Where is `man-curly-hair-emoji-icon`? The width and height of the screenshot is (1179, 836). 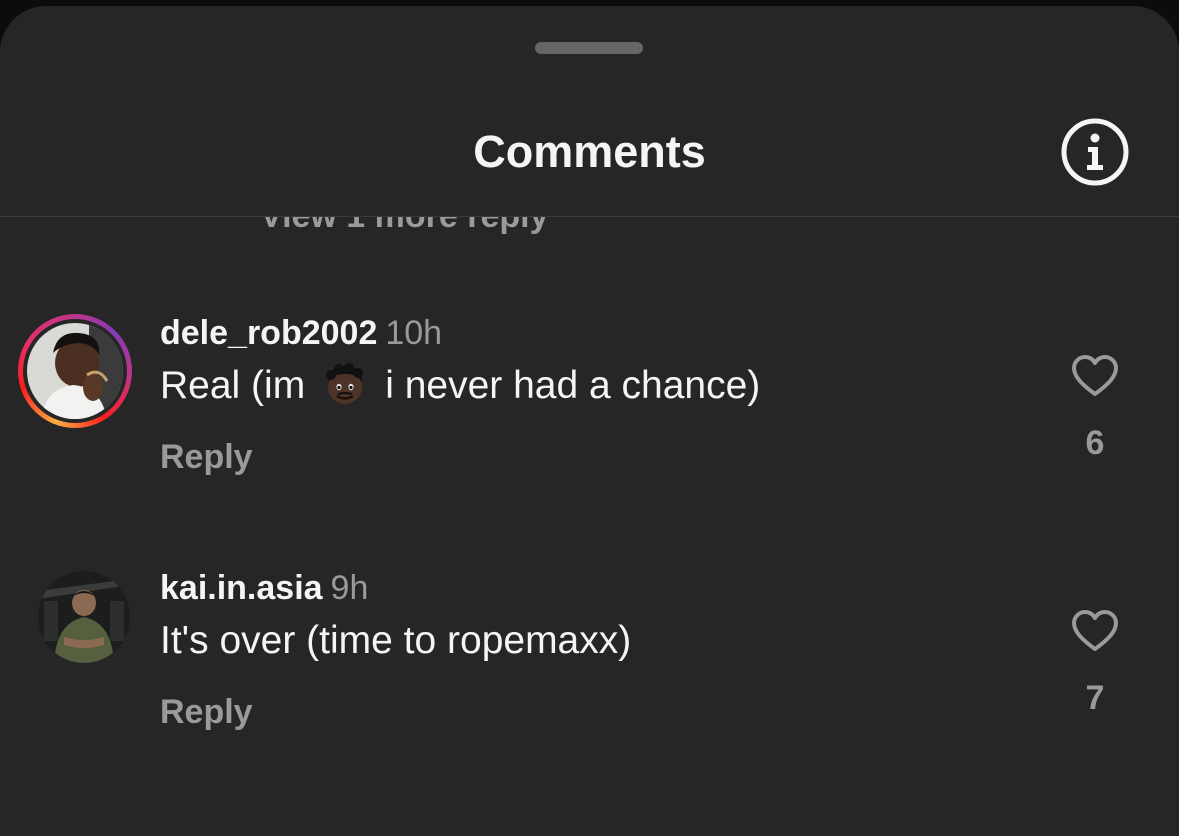 man-curly-hair-emoji-icon is located at coordinates (345, 383).